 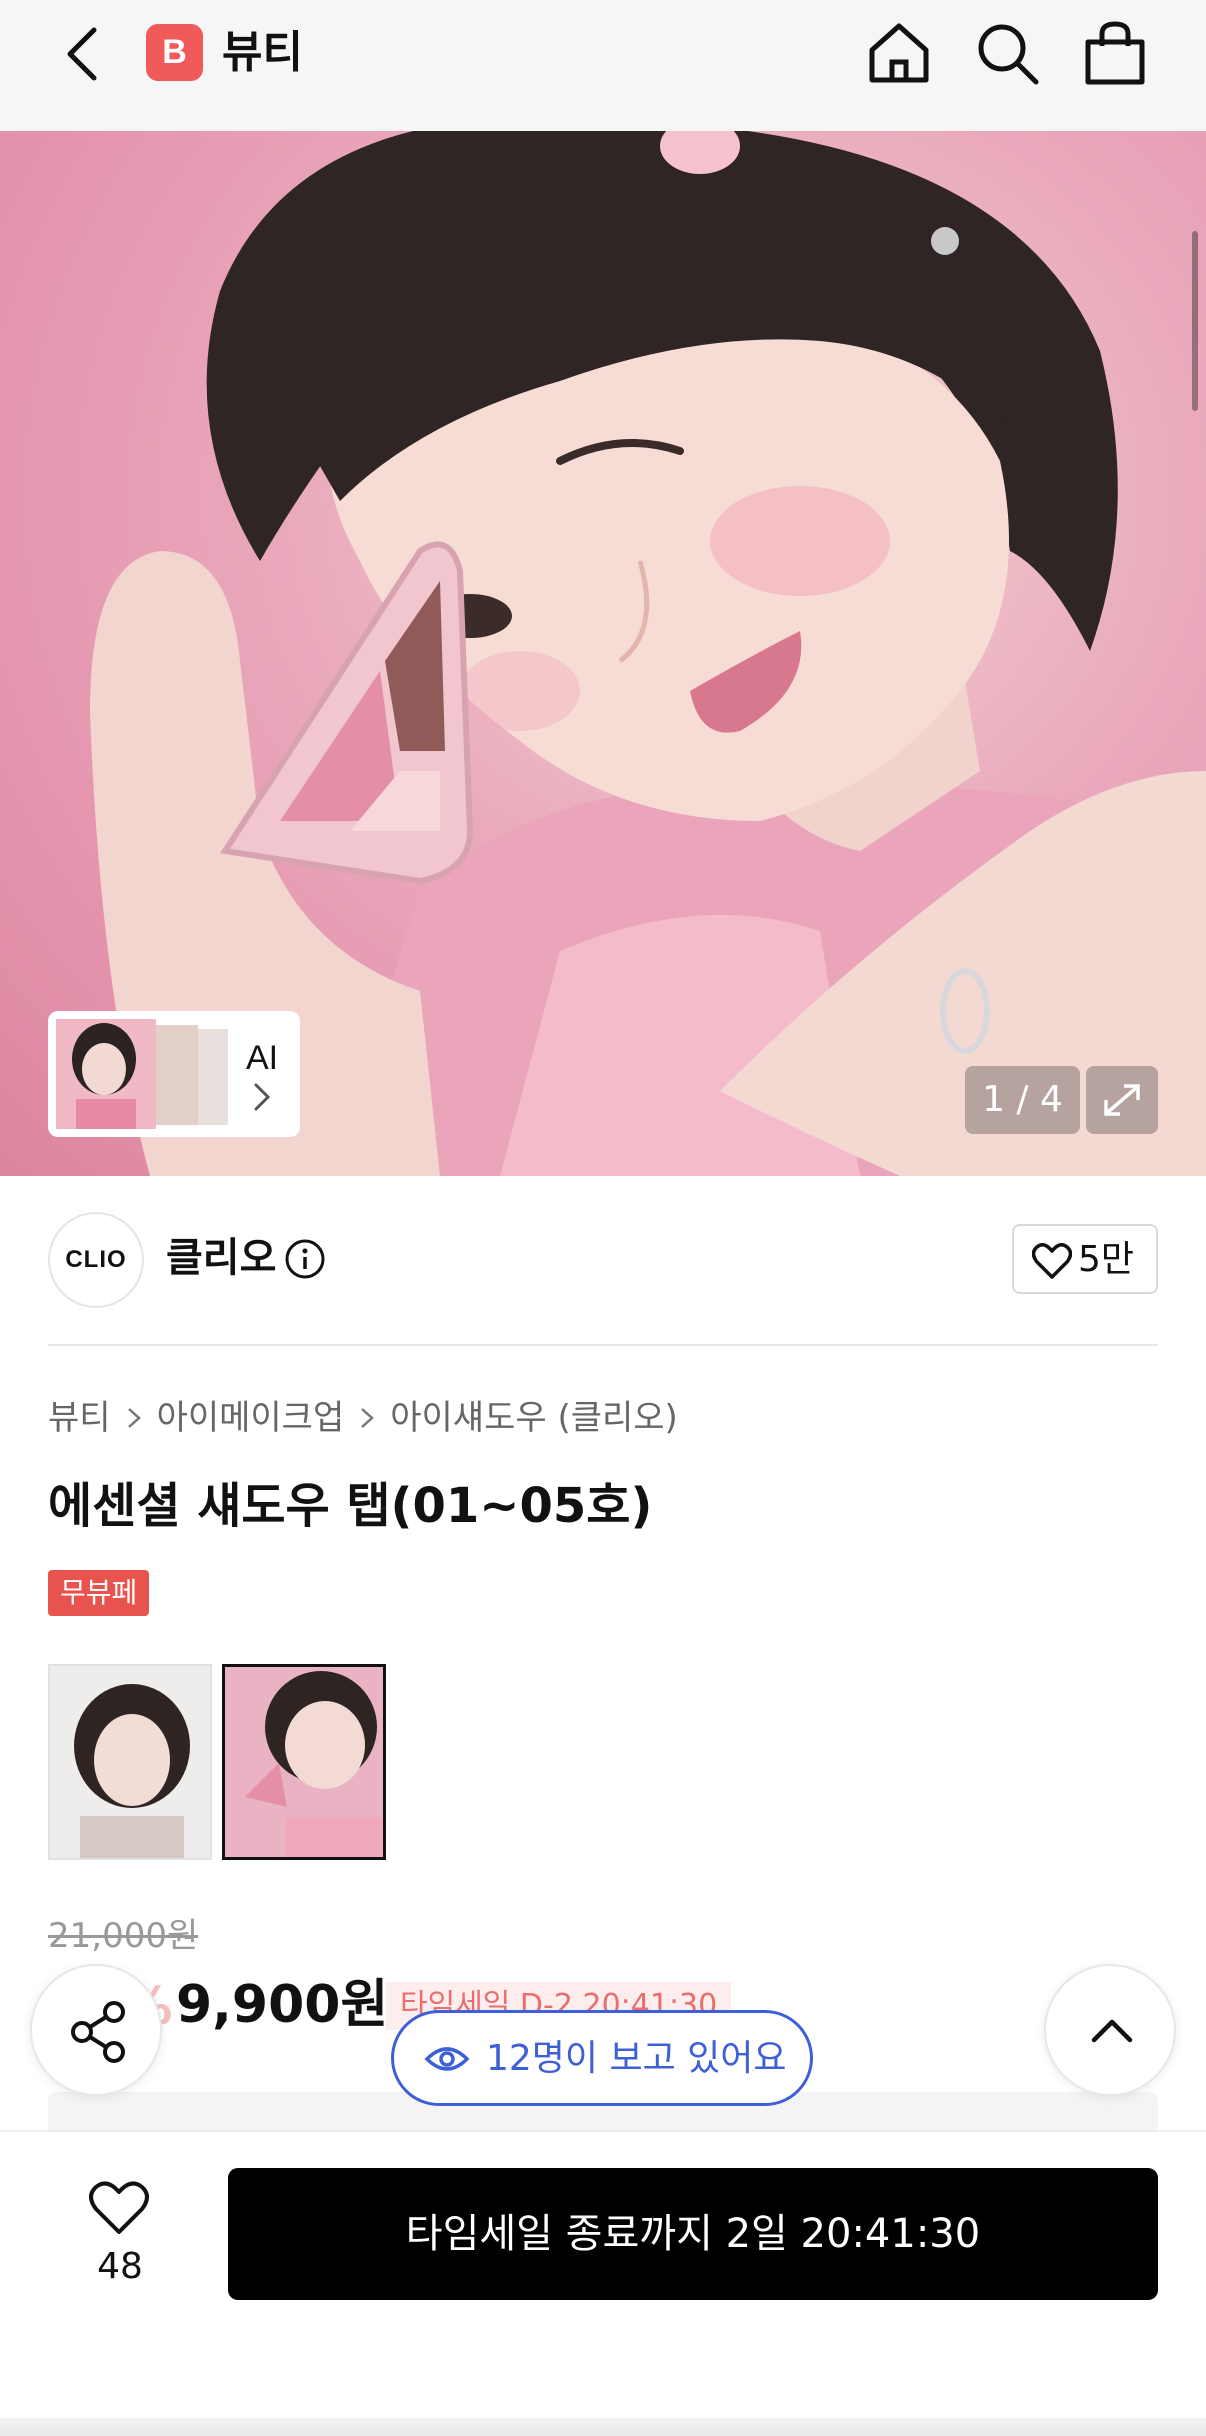 I want to click on share-button, so click(x=96, y=2030).